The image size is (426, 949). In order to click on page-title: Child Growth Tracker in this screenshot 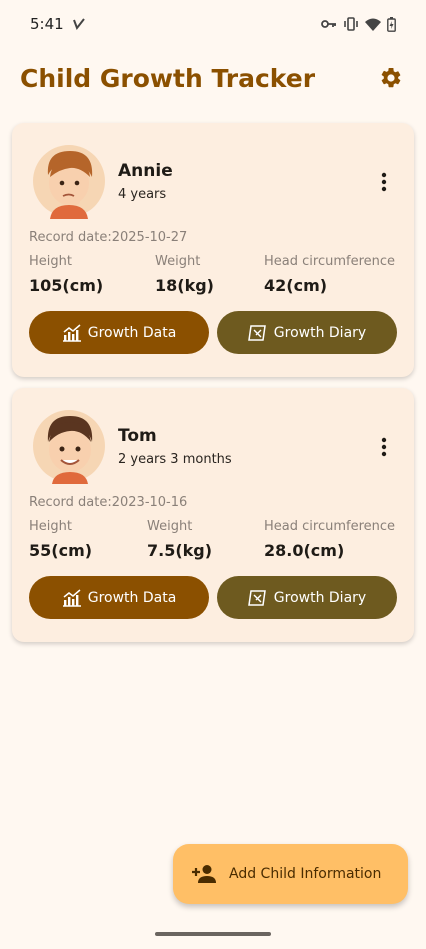, I will do `click(168, 78)`.